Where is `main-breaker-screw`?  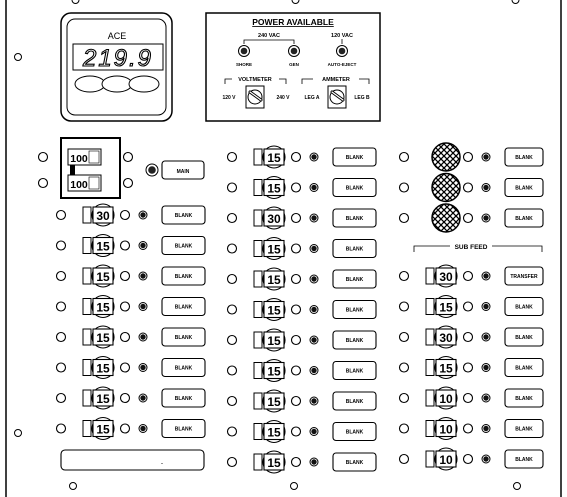 main-breaker-screw is located at coordinates (128, 157).